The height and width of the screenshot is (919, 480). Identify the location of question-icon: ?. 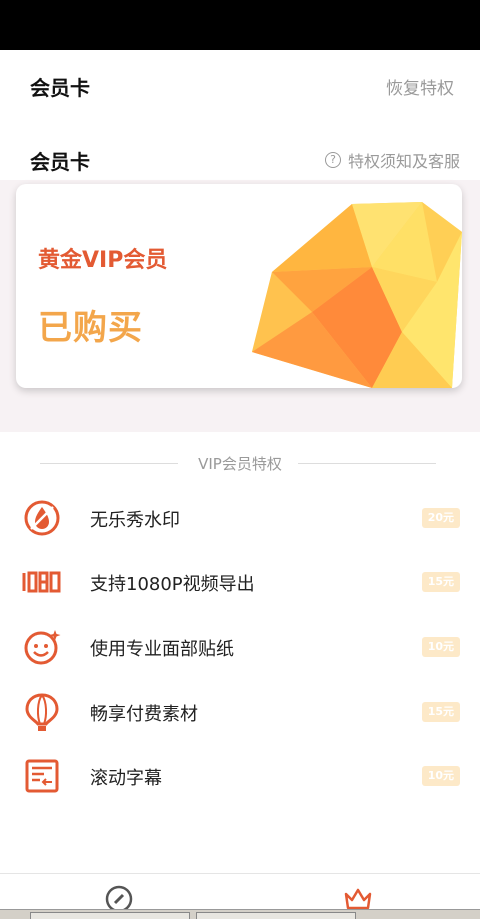
(332, 160).